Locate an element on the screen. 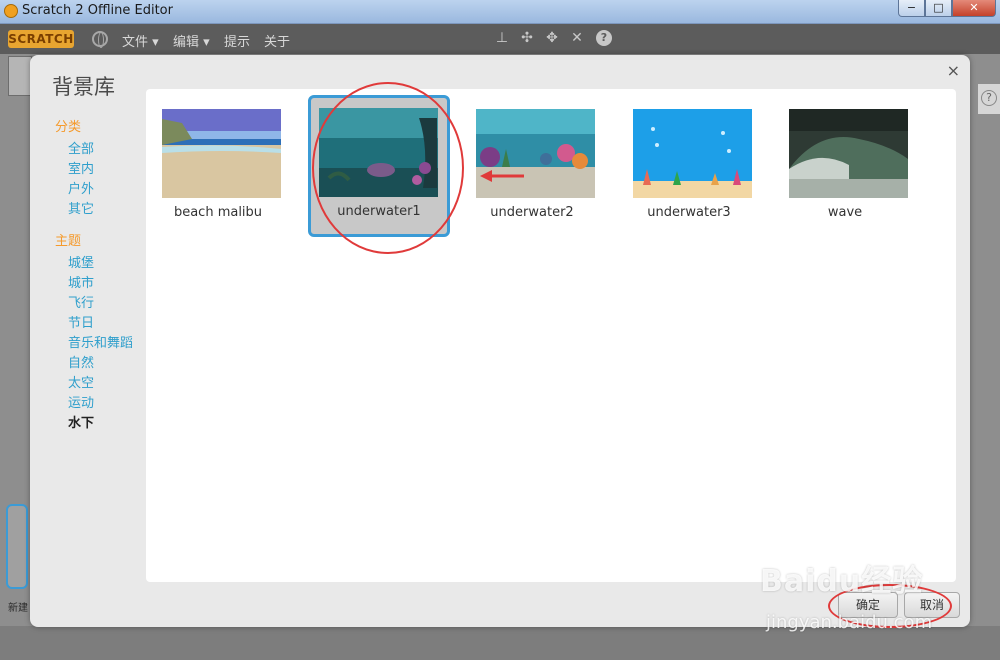 The image size is (1000, 660). backdrop-name: wave is located at coordinates (845, 212).